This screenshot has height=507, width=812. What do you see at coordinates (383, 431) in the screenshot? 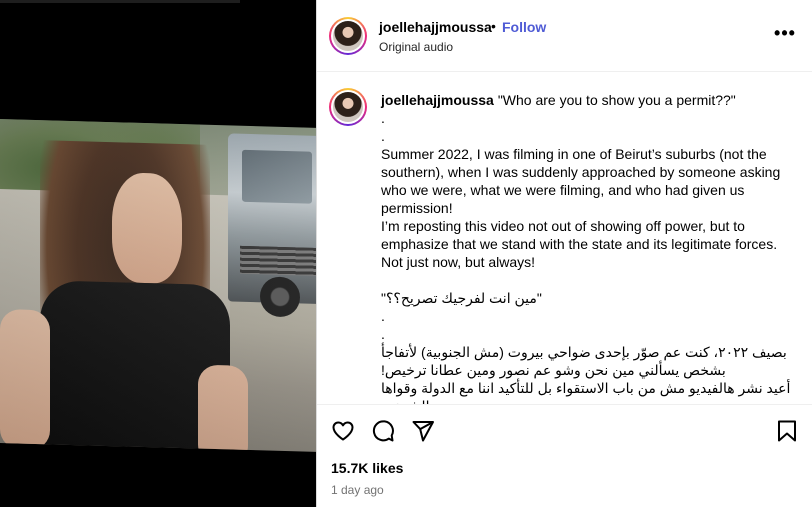
I see `comment-icon` at bounding box center [383, 431].